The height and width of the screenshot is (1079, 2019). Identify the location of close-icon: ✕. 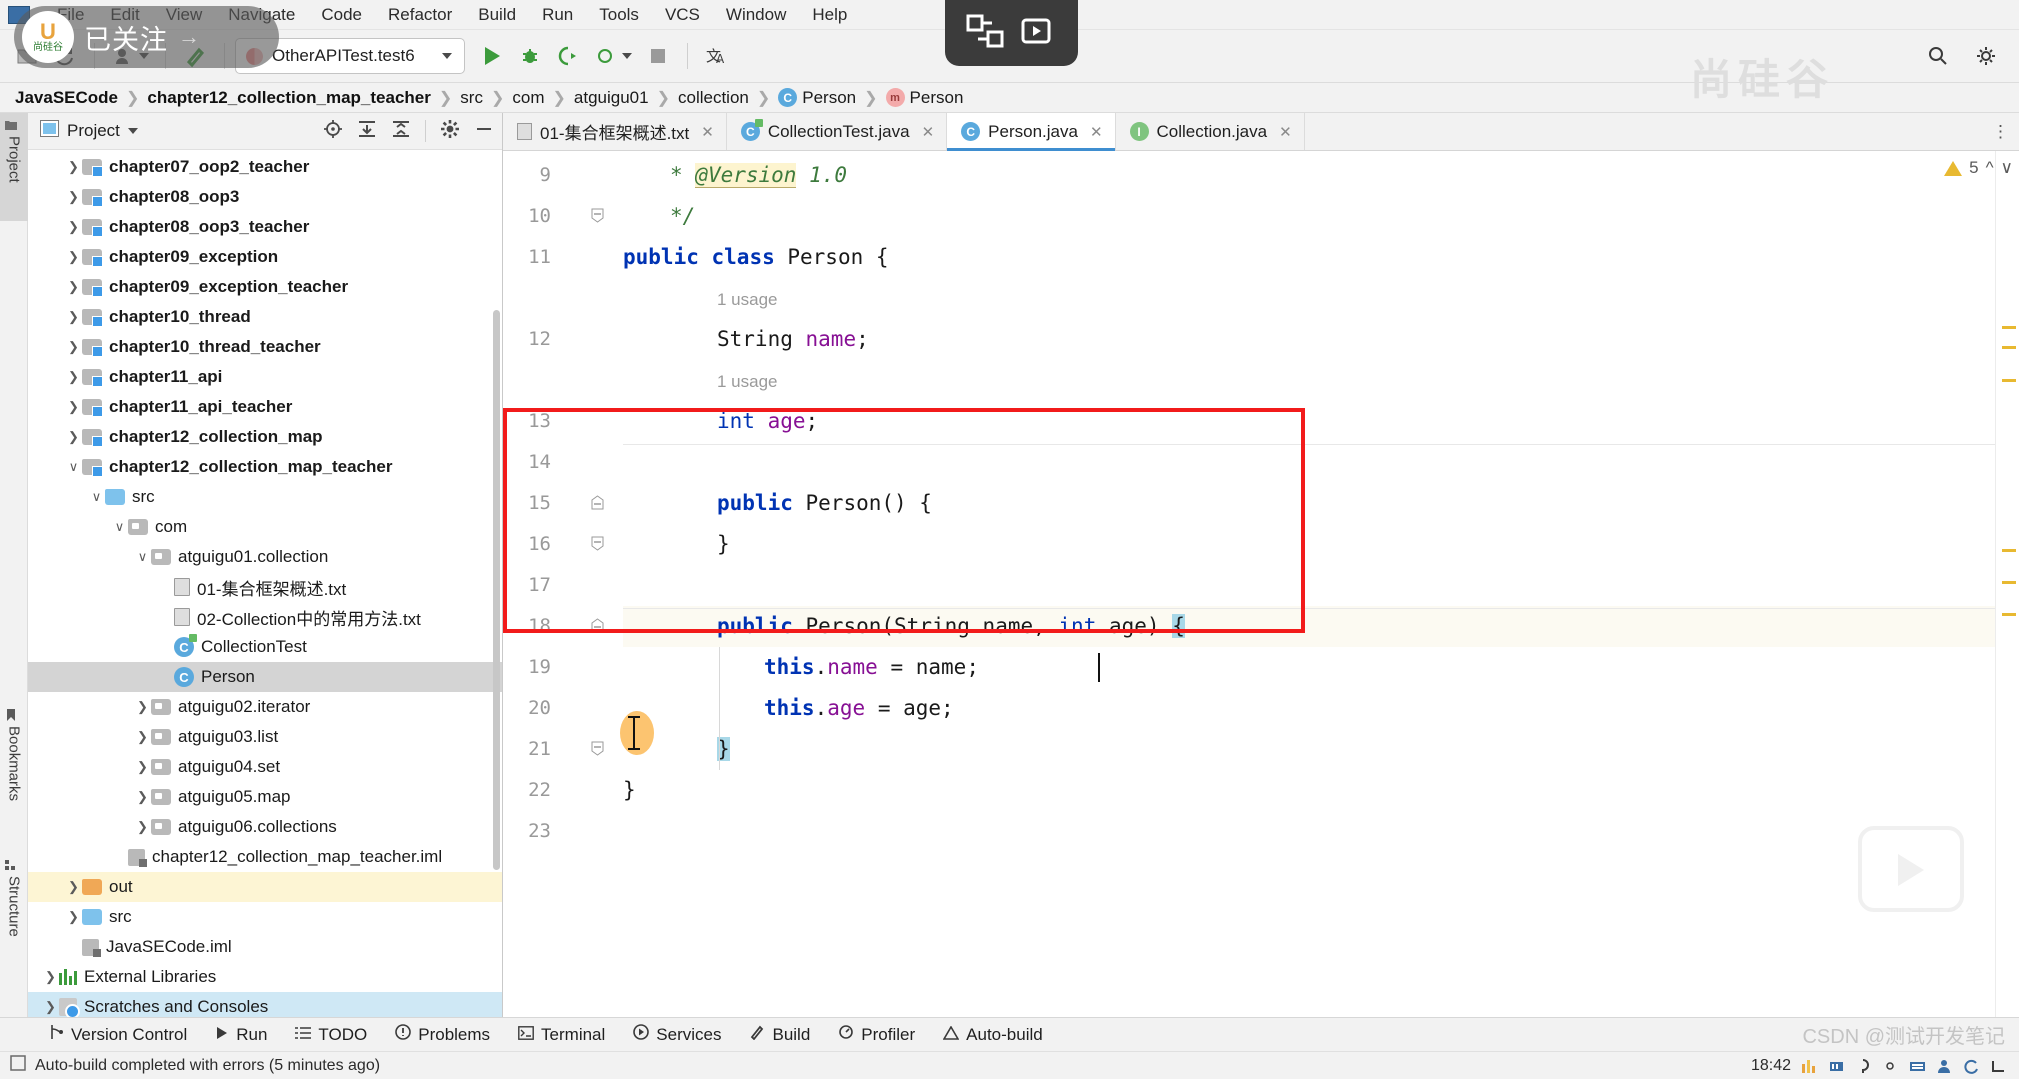
(1285, 132).